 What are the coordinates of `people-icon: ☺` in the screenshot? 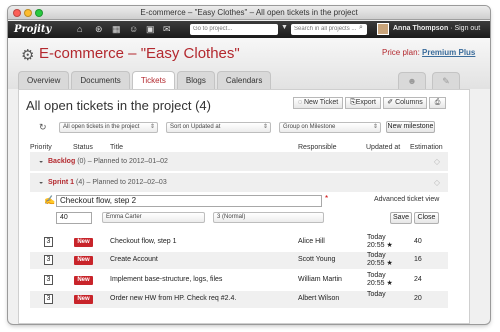 It's located at (133, 29).